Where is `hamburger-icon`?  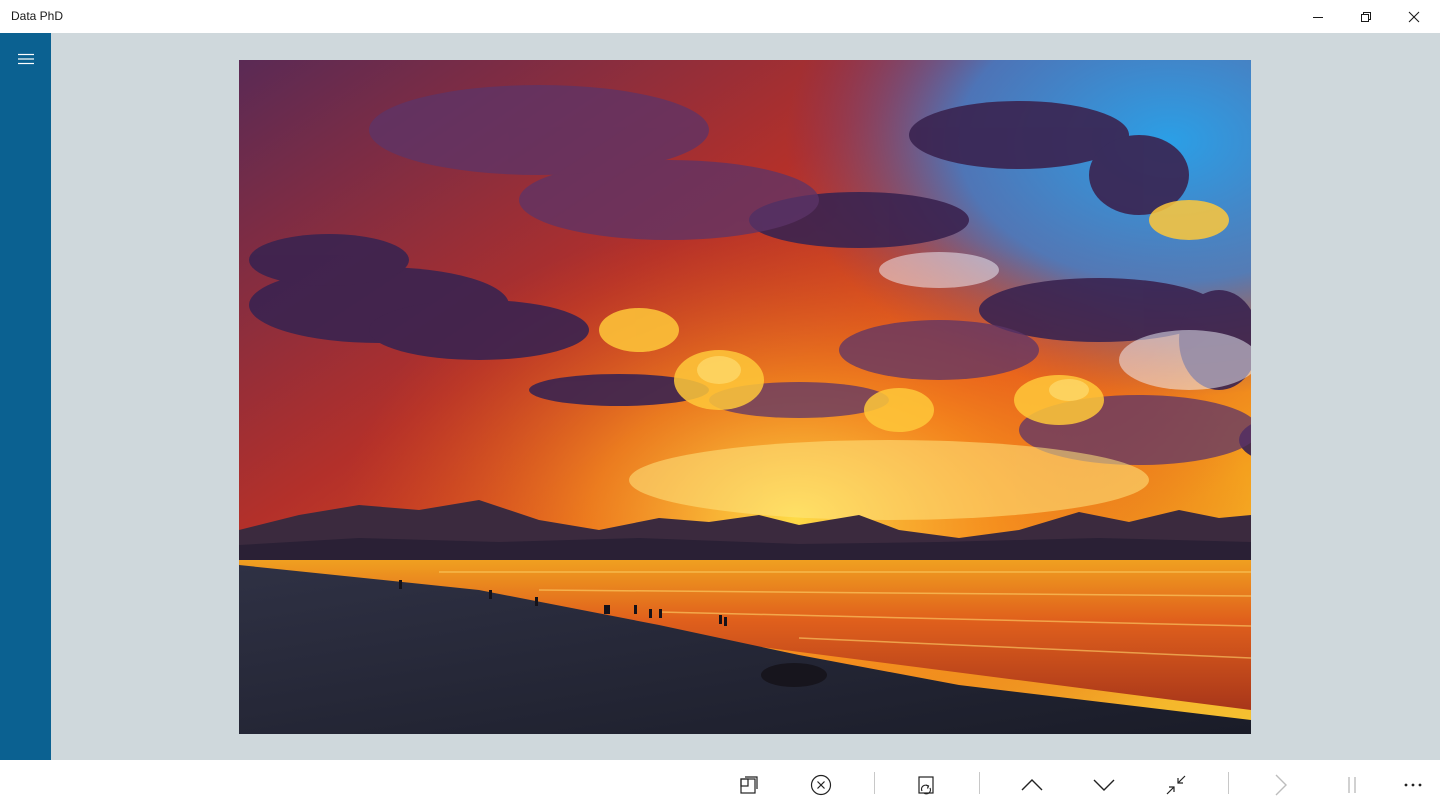
hamburger-icon is located at coordinates (25, 58).